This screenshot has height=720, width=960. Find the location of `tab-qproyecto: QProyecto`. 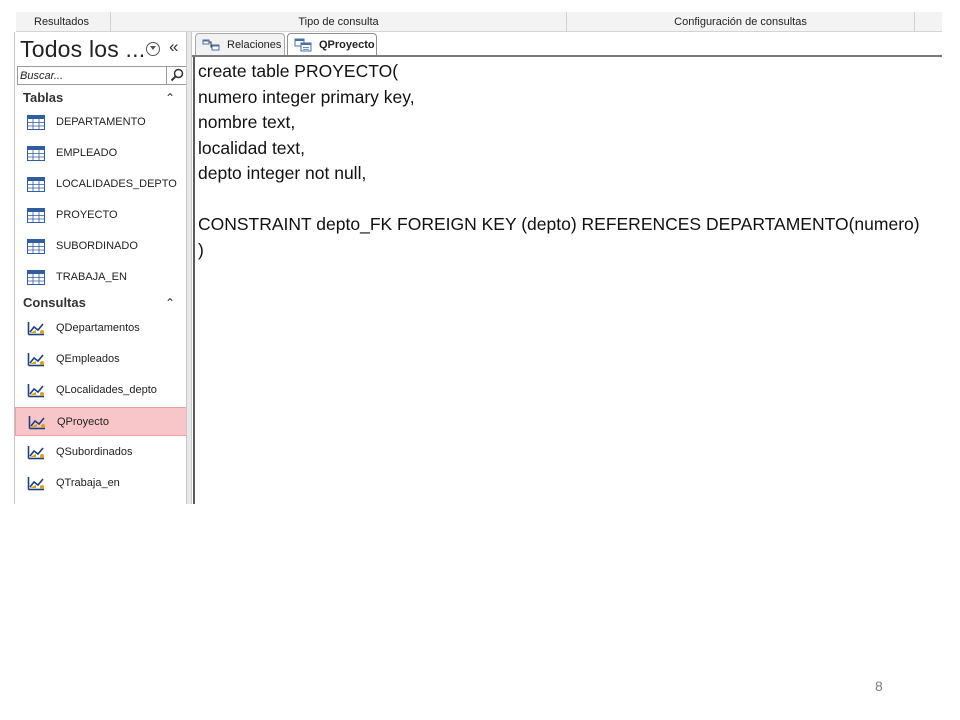

tab-qproyecto: QProyecto is located at coordinates (332, 44).